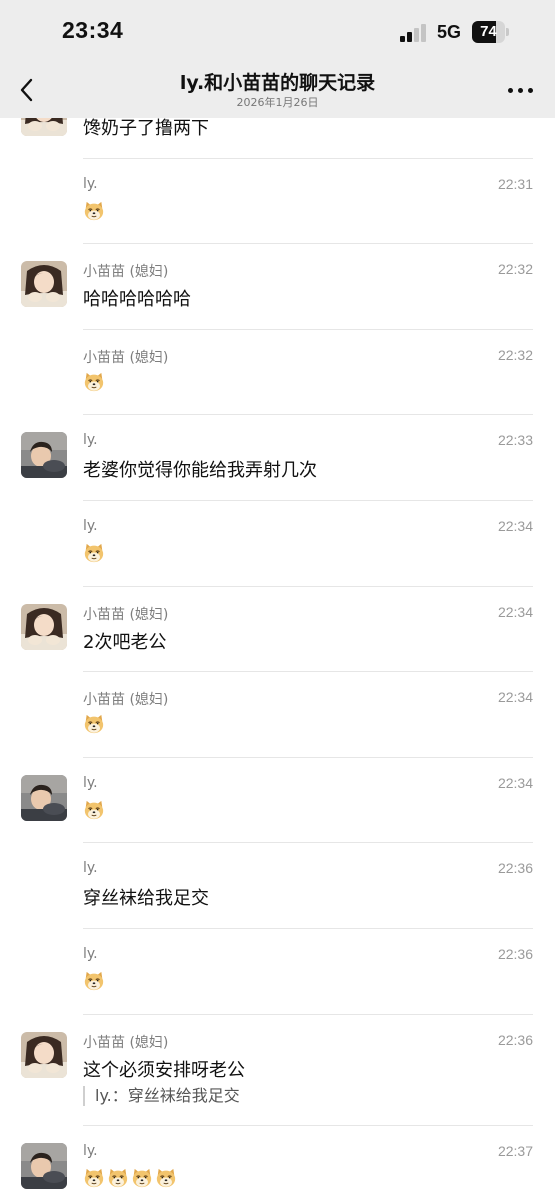 This screenshot has height=1200, width=555. Describe the element at coordinates (521, 90) in the screenshot. I see `more-dots-icon` at that location.